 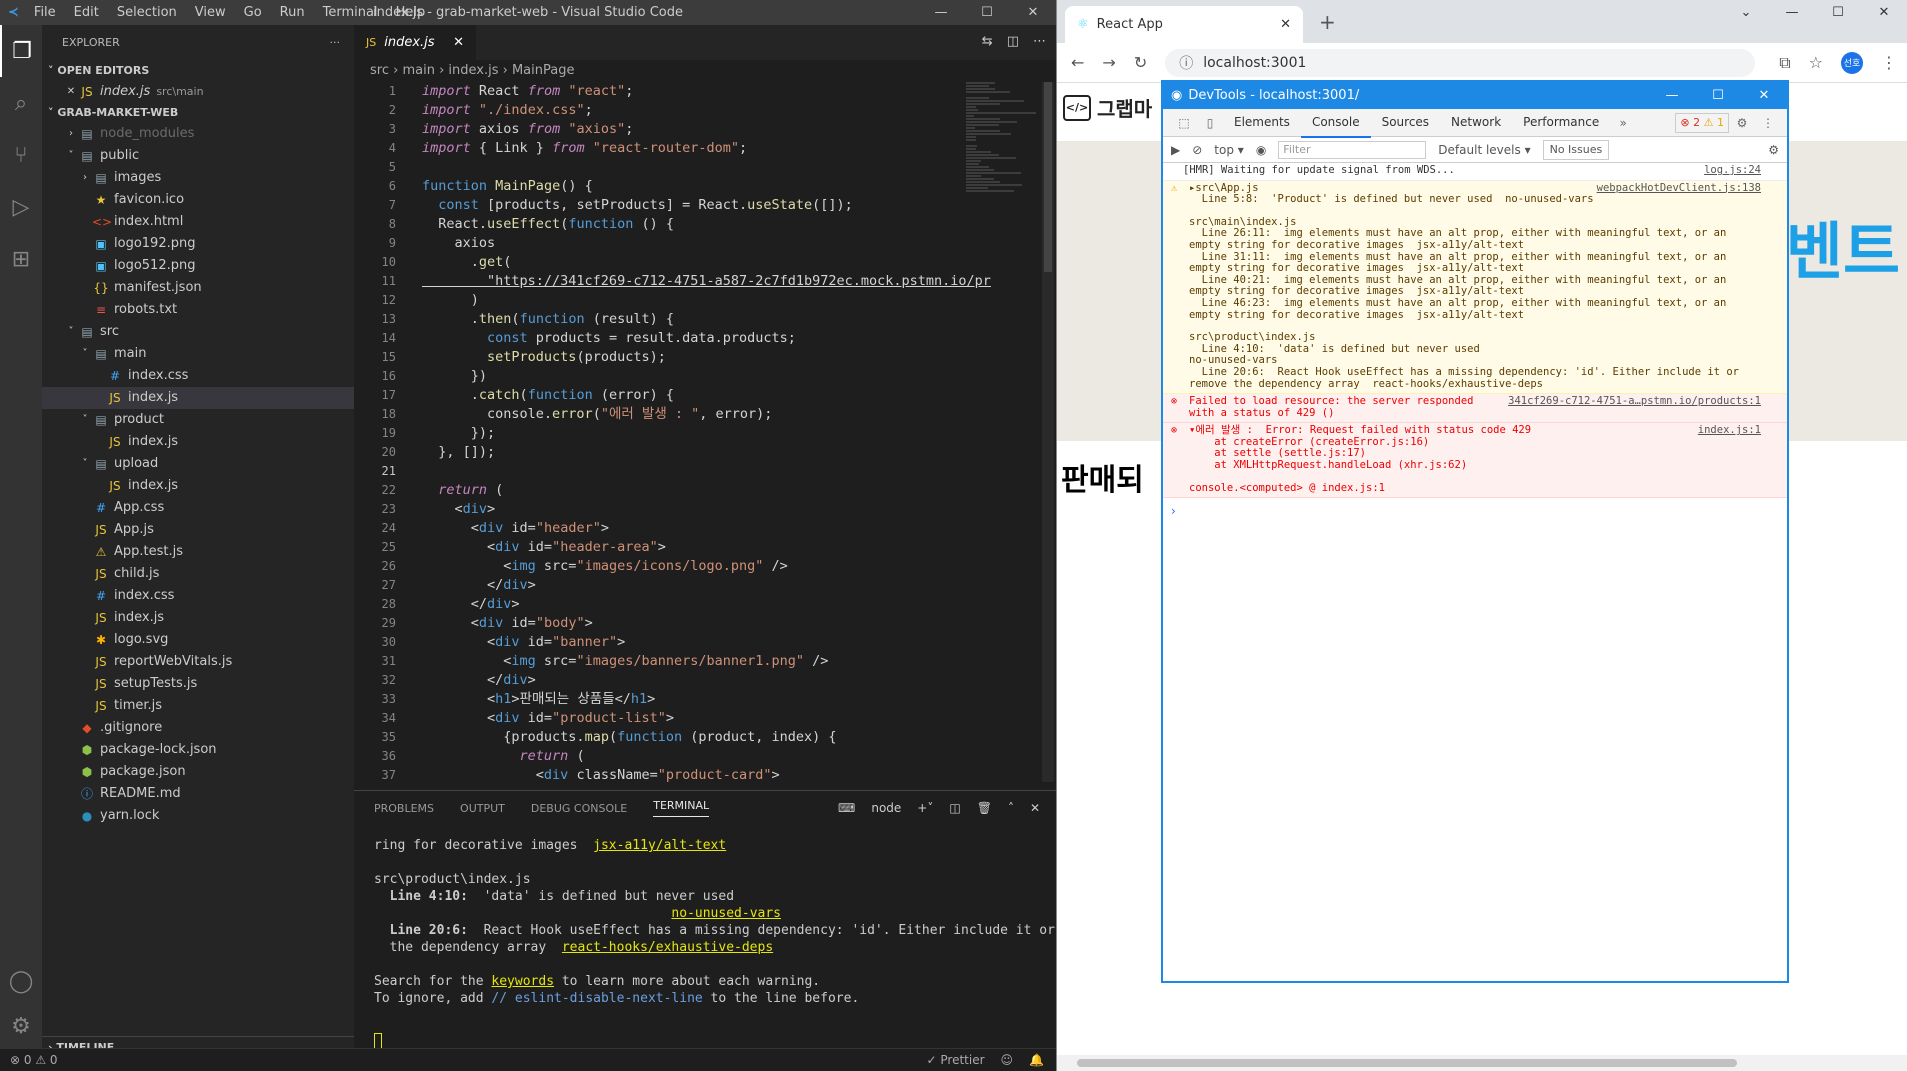 I want to click on gear-icon: ⚙, so click(x=1742, y=123).